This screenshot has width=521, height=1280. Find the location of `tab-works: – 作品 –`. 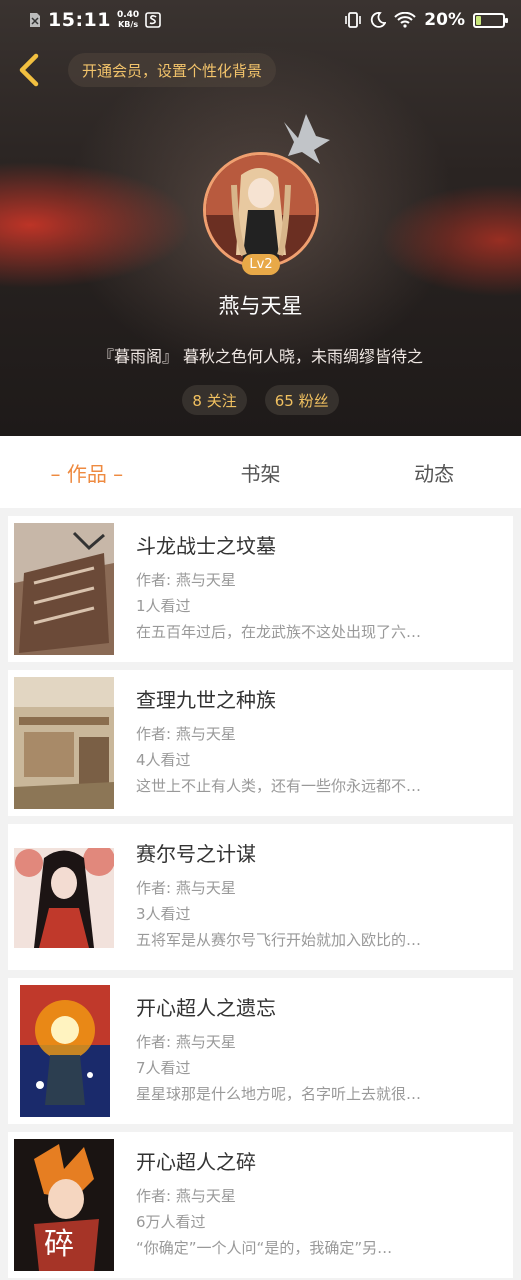

tab-works: – 作品 – is located at coordinates (87, 472).